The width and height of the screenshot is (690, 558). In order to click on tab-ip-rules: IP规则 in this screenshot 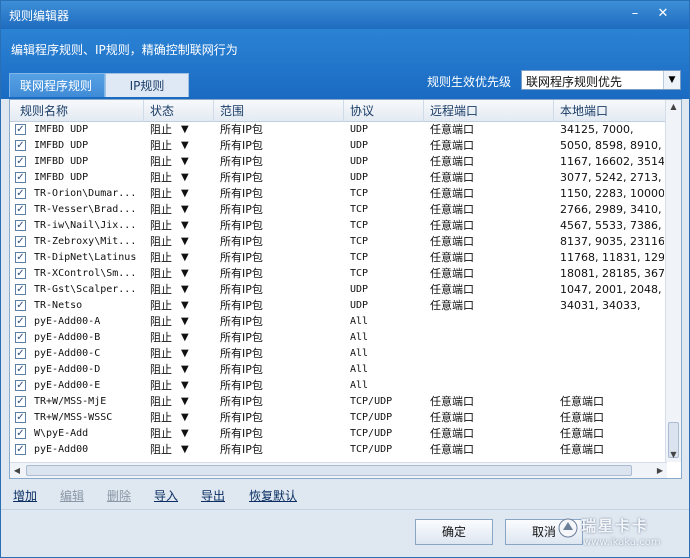, I will do `click(147, 85)`.